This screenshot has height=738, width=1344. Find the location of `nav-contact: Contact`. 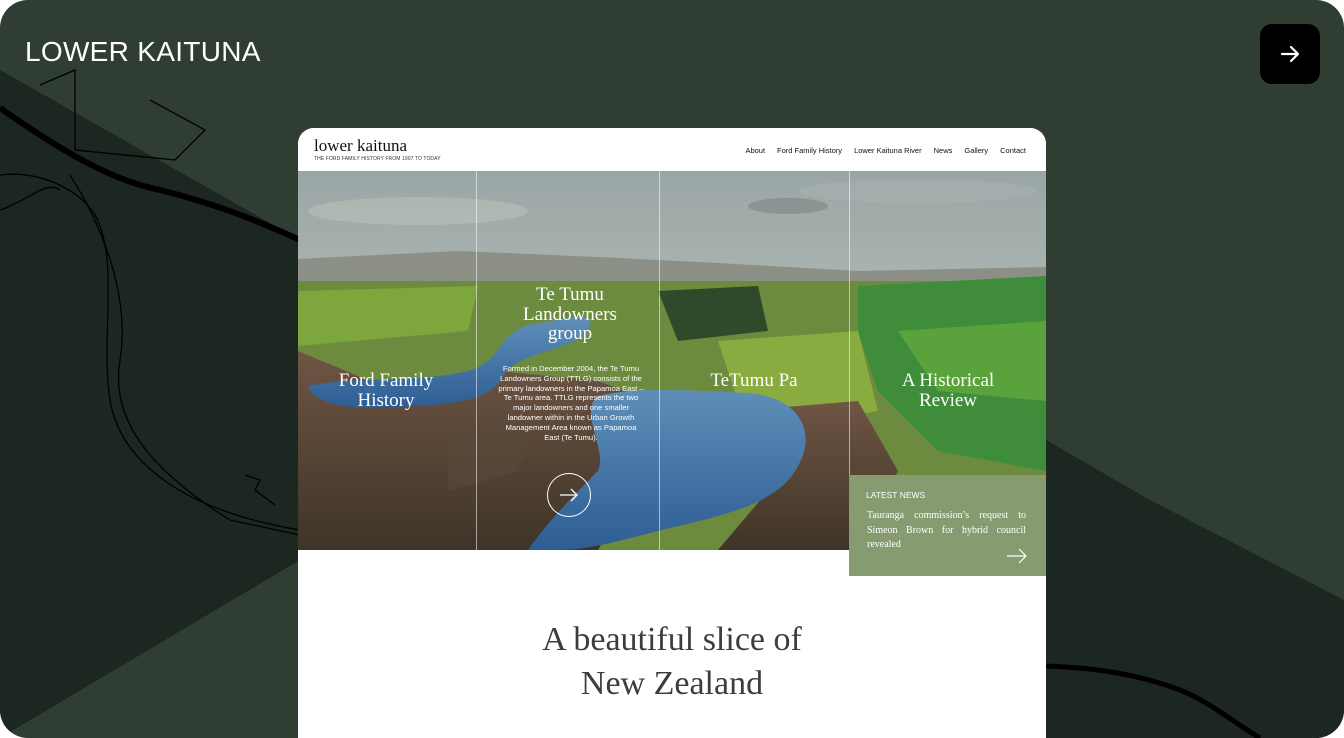

nav-contact: Contact is located at coordinates (1013, 150).